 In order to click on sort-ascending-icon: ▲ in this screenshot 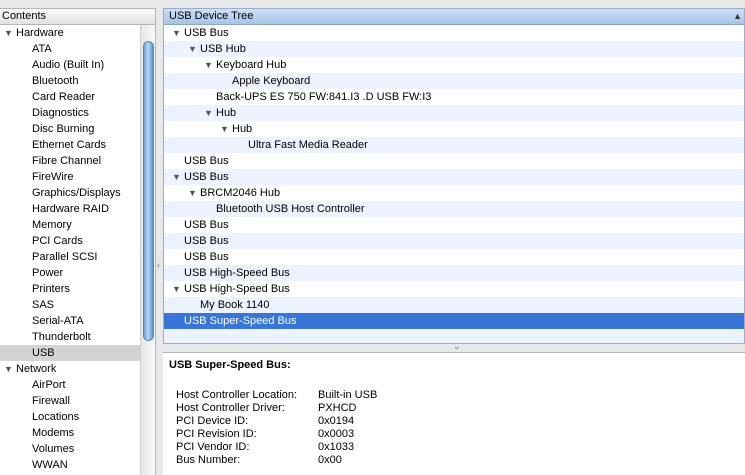, I will do `click(737, 16)`.